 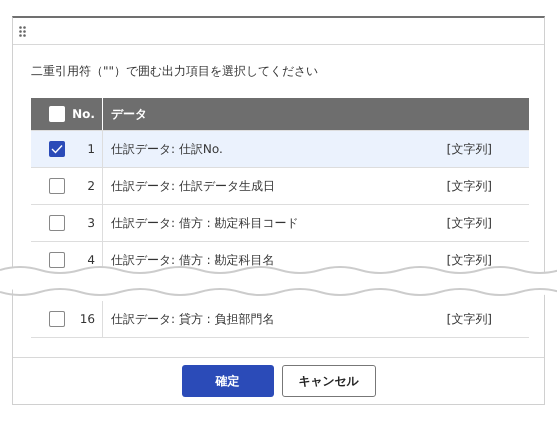 I want to click on confirm-button: 確定, so click(x=228, y=381).